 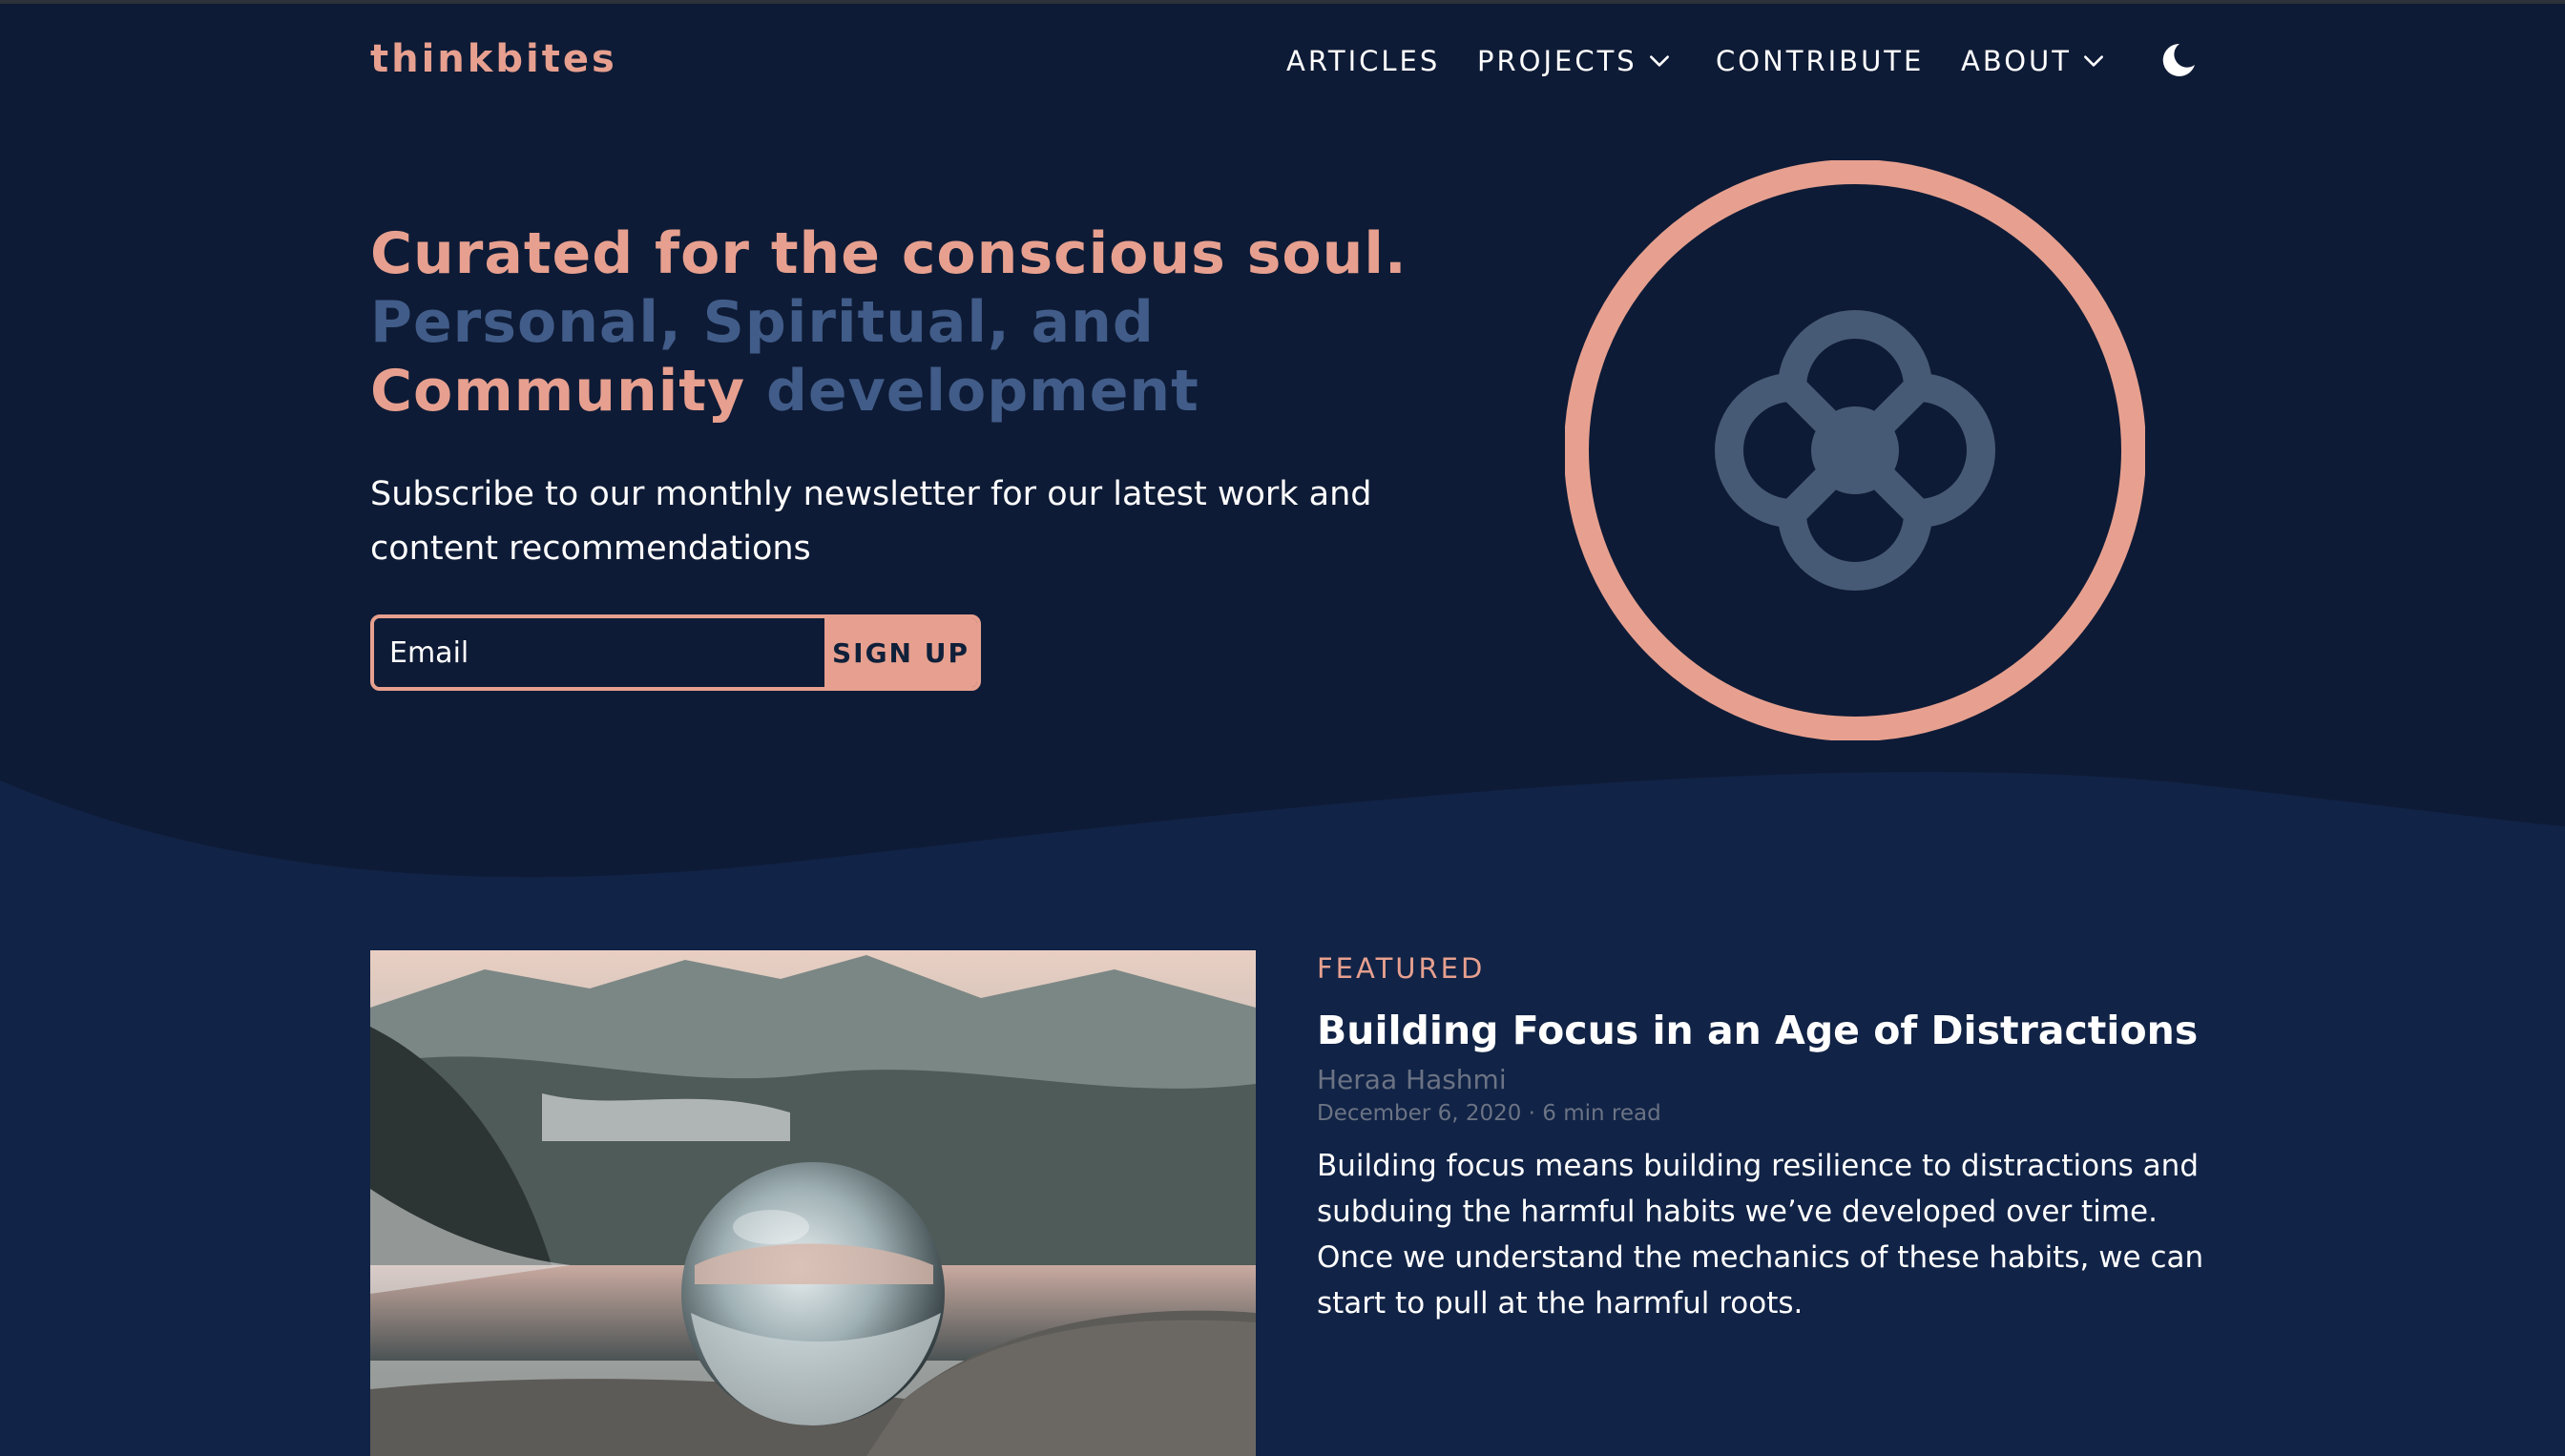 What do you see at coordinates (763, 323) in the screenshot?
I see `hero-title-line2: Personal, Spiritual, and` at bounding box center [763, 323].